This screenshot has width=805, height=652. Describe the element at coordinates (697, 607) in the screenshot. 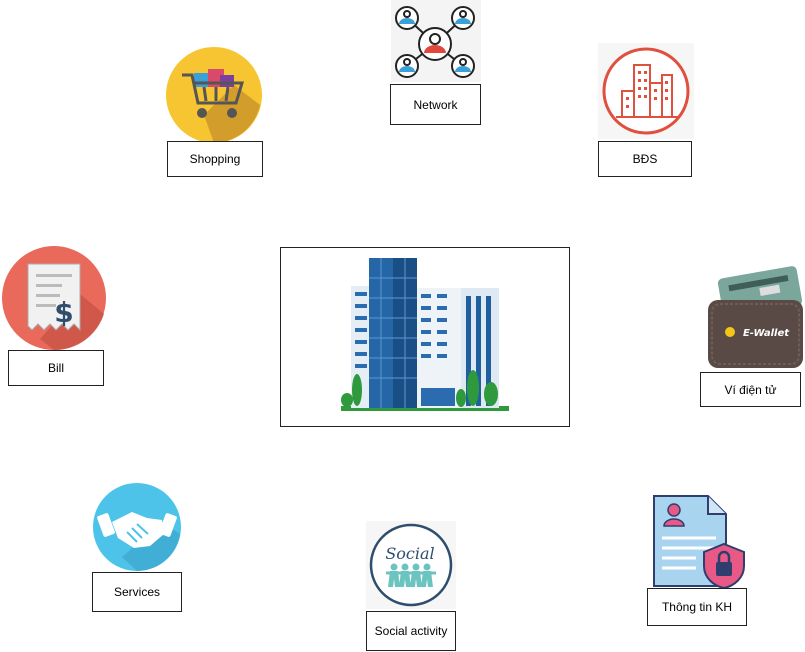

I see `customer-info-label: Thông tin KH` at that location.